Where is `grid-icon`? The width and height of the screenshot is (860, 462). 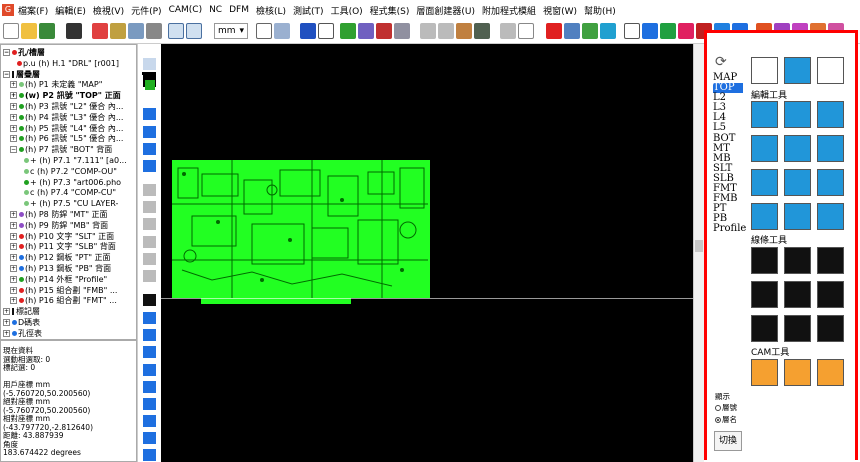
grid-icon is located at coordinates (348, 31).